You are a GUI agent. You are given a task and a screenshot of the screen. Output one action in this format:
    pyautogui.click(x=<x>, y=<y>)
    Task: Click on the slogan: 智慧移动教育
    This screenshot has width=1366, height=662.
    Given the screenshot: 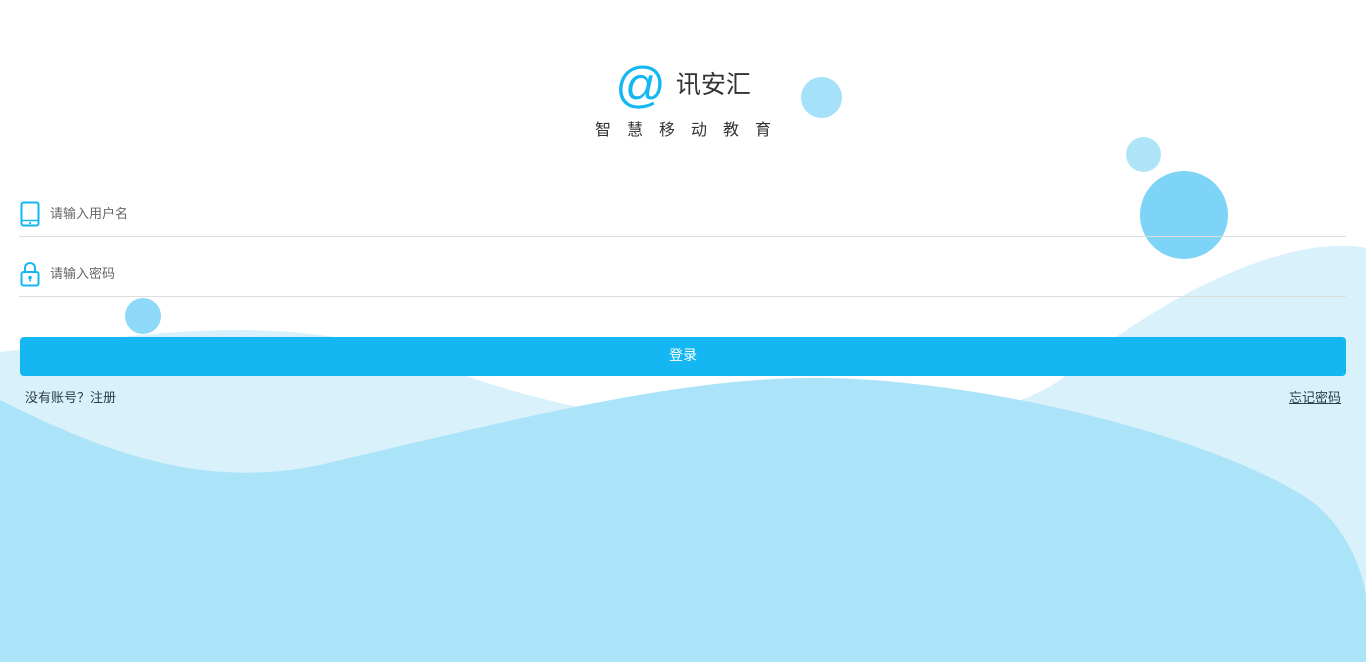 What is the action you would take?
    pyautogui.click(x=690, y=129)
    